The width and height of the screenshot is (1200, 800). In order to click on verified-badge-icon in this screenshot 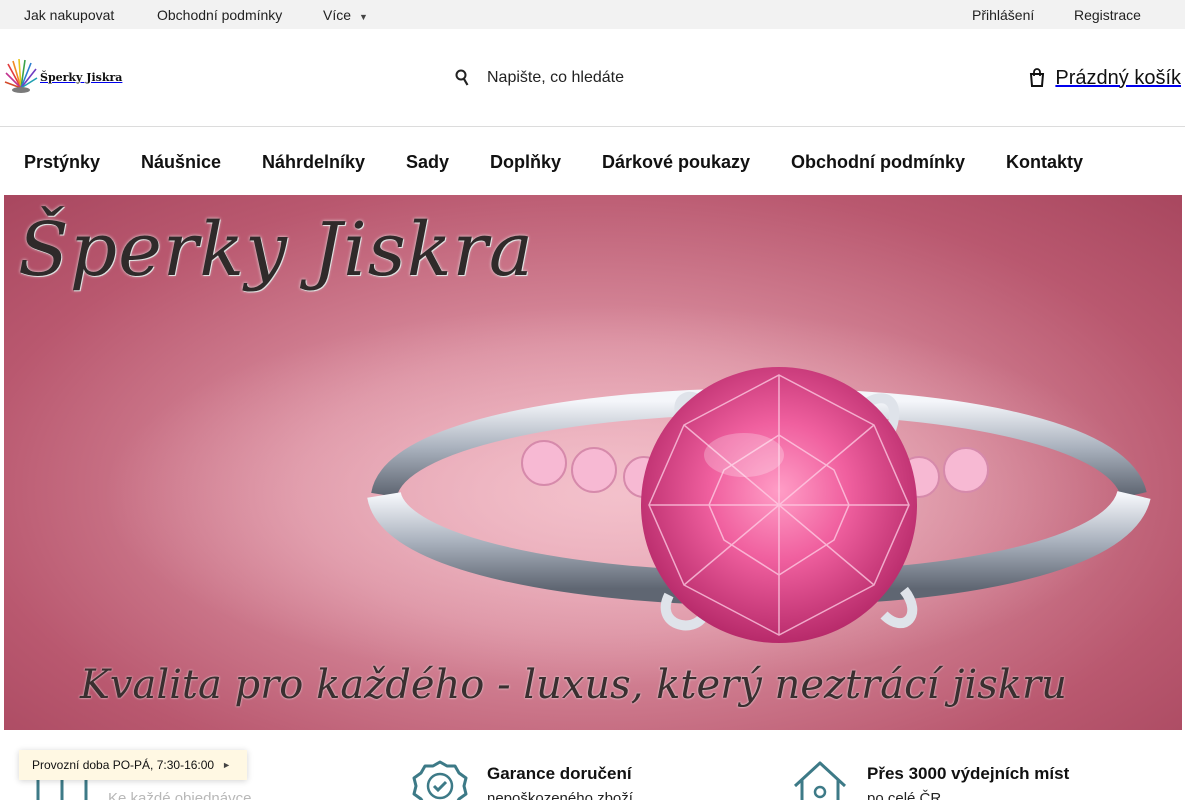, I will do `click(440, 780)`.